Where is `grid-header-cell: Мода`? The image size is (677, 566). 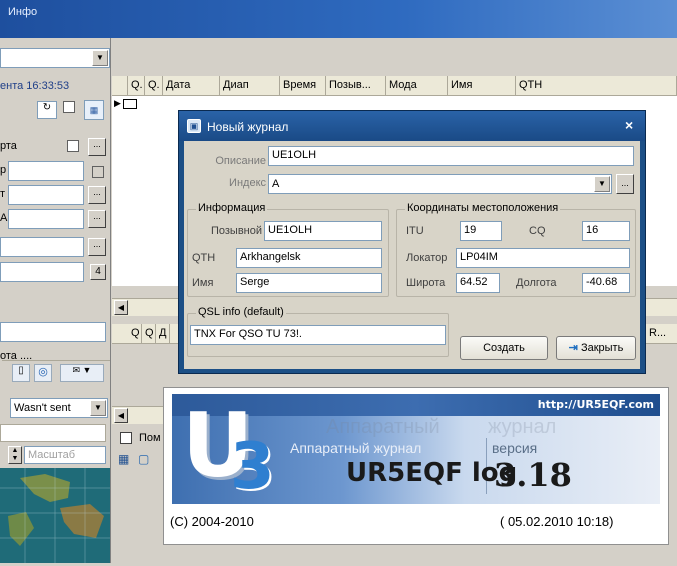
grid-header-cell: Мода is located at coordinates (417, 86).